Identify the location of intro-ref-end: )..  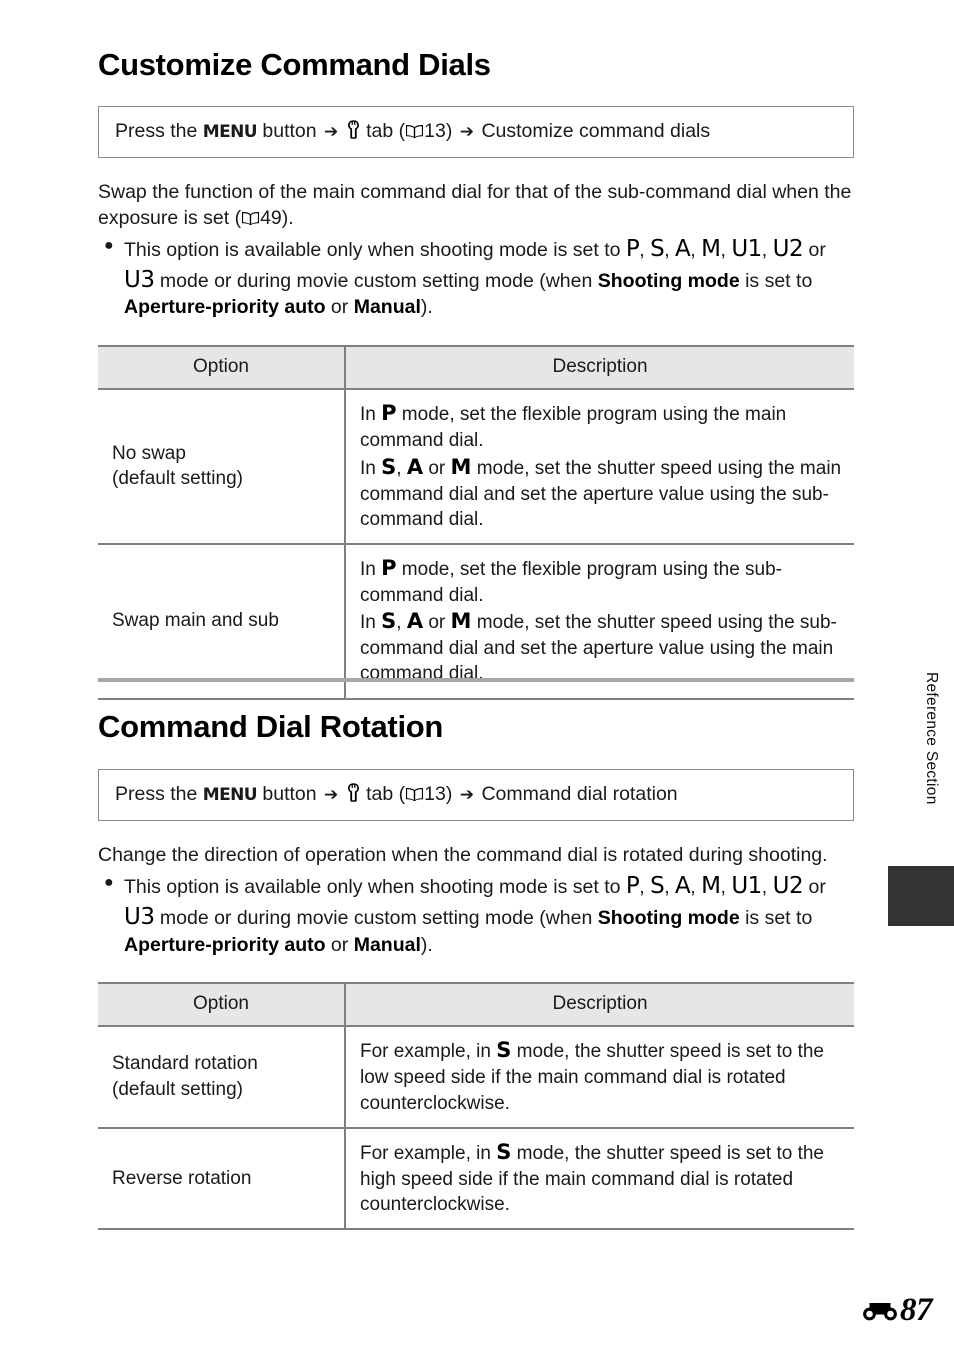
(287, 218).